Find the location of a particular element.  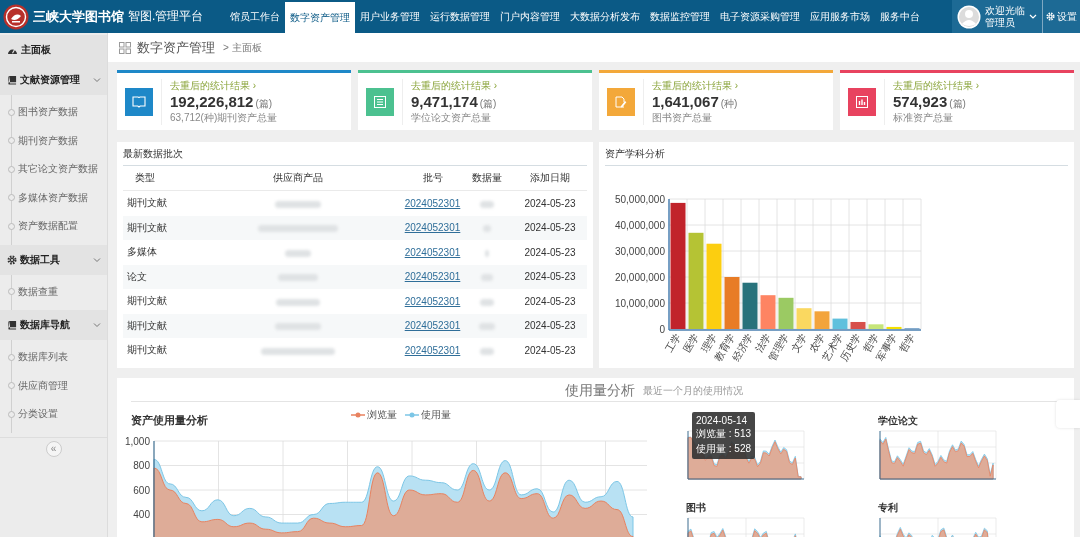

chart-title: 专利 is located at coordinates (888, 507).